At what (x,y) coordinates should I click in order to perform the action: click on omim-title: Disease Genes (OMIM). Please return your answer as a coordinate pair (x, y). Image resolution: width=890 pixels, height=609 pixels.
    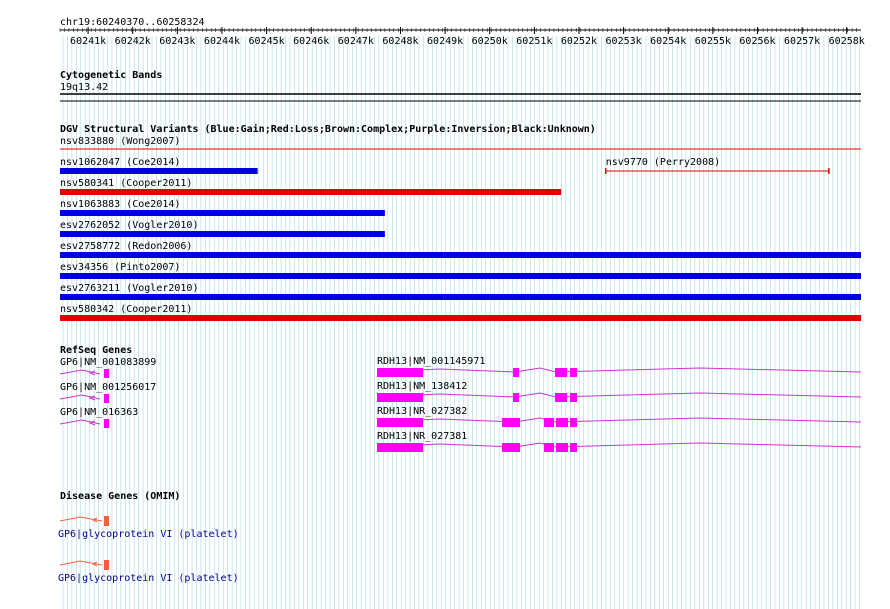
    Looking at the image, I should click on (120, 496).